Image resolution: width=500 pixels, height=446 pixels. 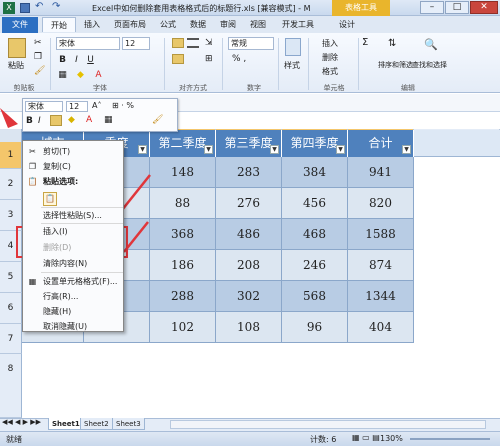 I want to click on zoom-slider, so click(x=450, y=439).